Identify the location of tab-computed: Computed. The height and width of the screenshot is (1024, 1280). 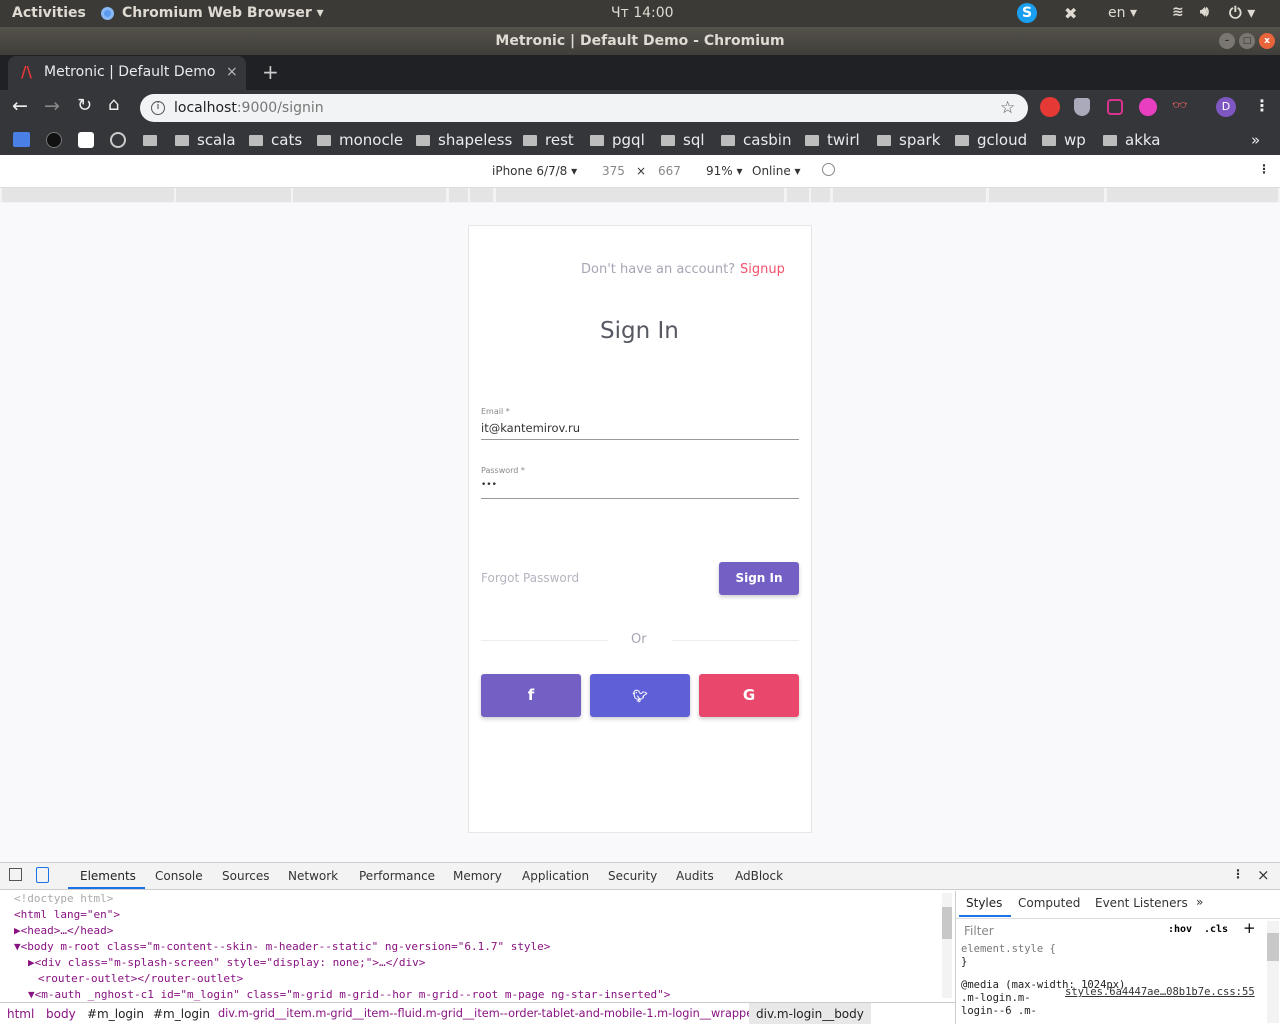
(1049, 903).